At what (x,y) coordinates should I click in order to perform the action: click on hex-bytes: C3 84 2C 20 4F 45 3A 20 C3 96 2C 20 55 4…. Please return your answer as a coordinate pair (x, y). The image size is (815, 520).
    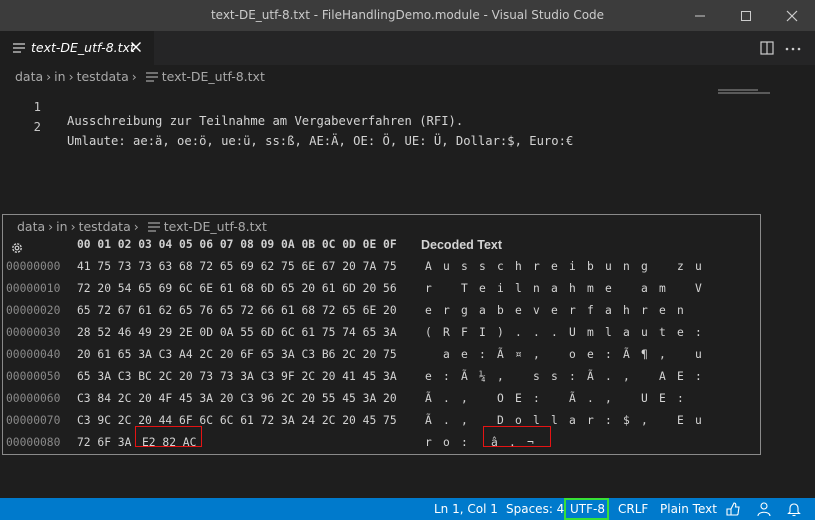
    Looking at the image, I should click on (237, 398).